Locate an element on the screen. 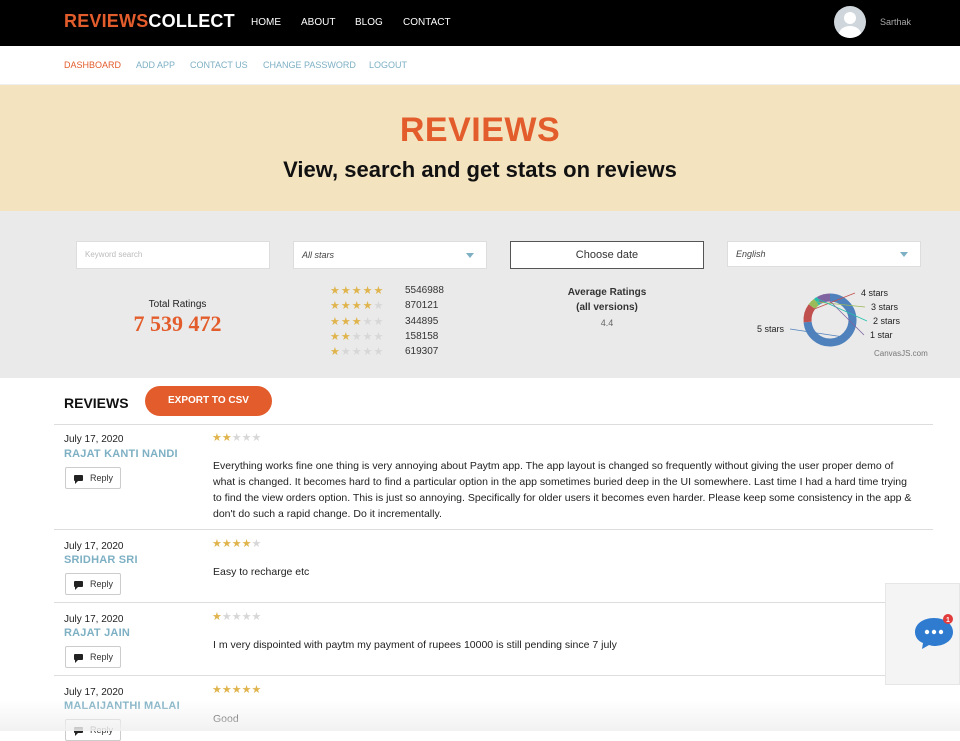  keyword-search-input: Keyword search is located at coordinates (173, 255).